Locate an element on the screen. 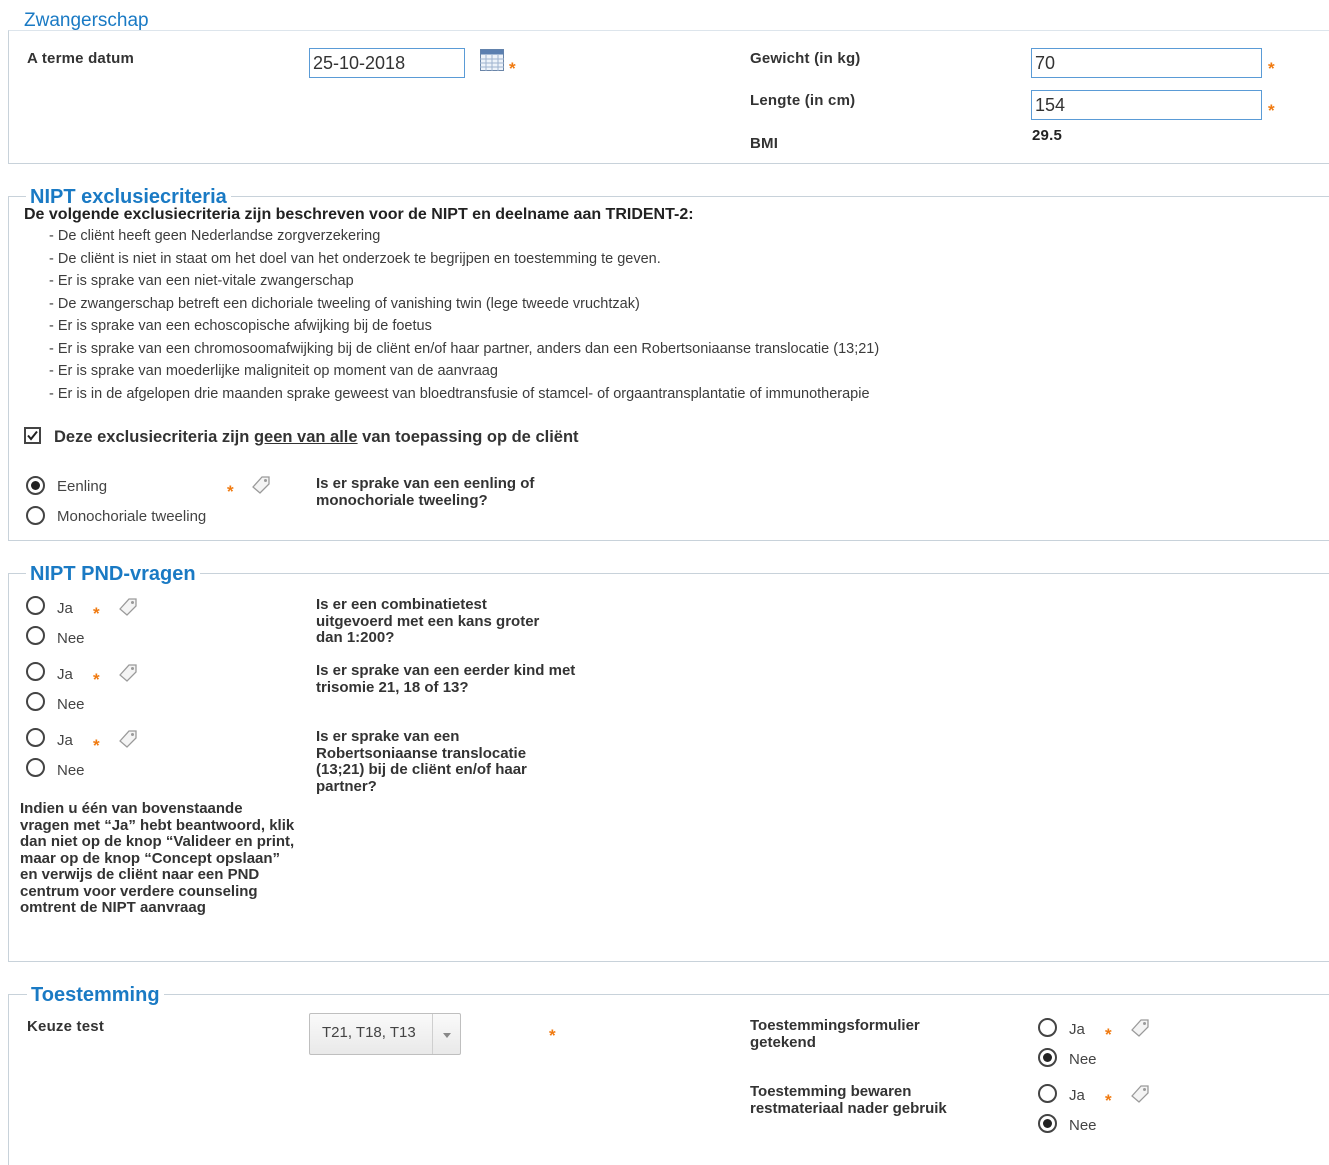 This screenshot has height=1165, width=1329. due-date-input is located at coordinates (387, 63).